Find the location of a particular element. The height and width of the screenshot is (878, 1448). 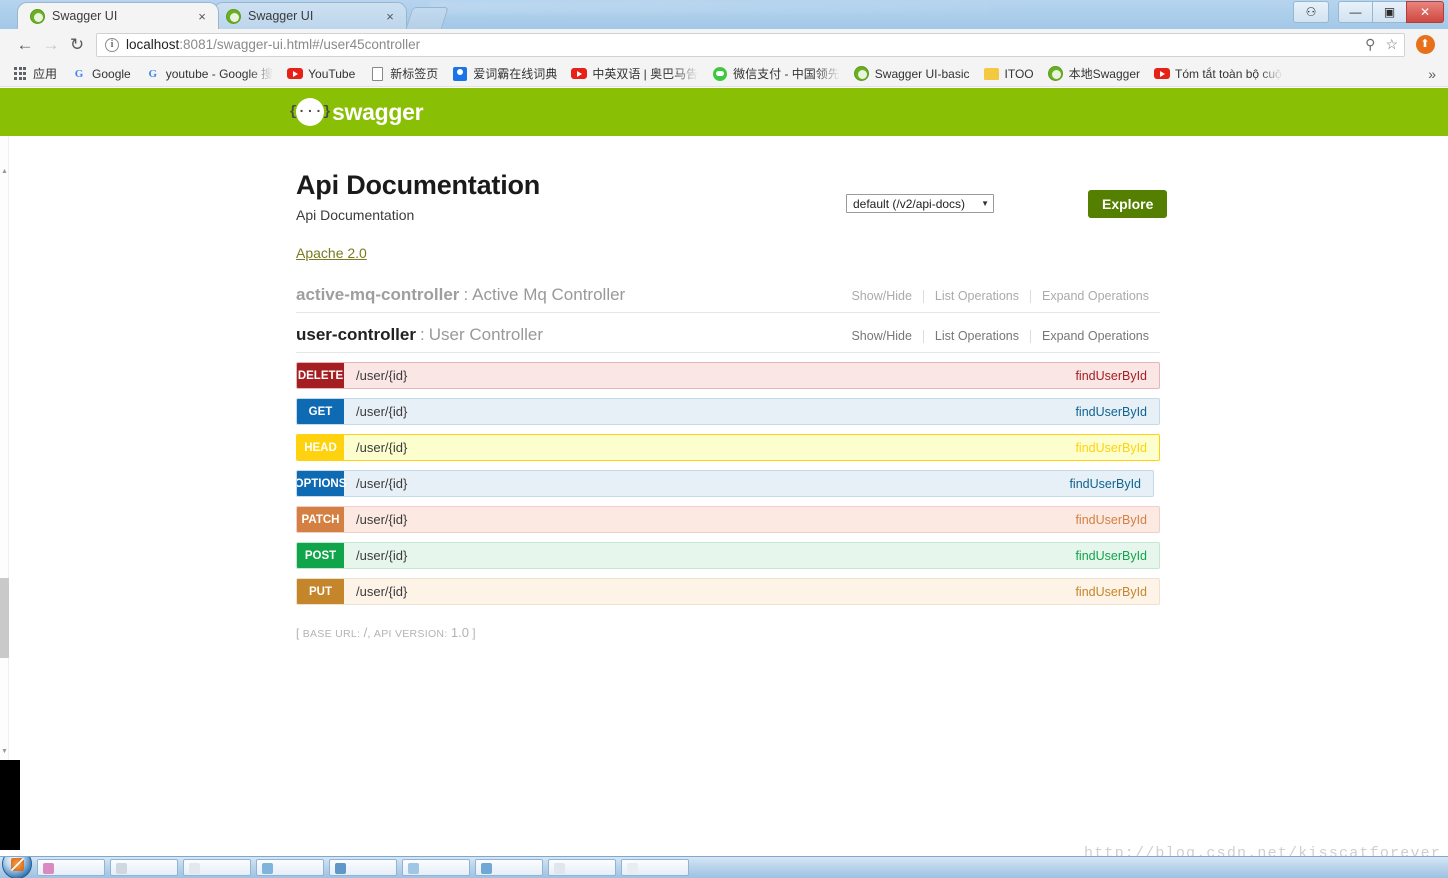

api-docs-select: default (/v2/api-docs) ▼ is located at coordinates (920, 203).